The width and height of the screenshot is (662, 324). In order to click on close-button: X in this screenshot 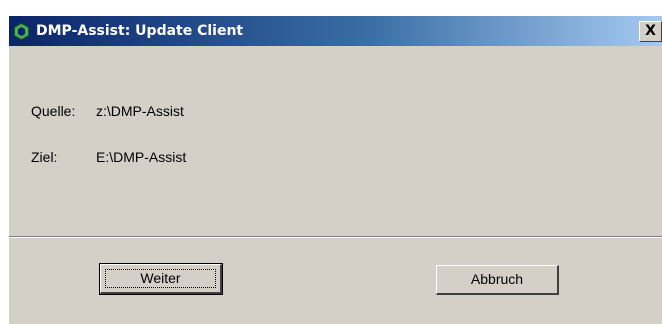, I will do `click(650, 31)`.